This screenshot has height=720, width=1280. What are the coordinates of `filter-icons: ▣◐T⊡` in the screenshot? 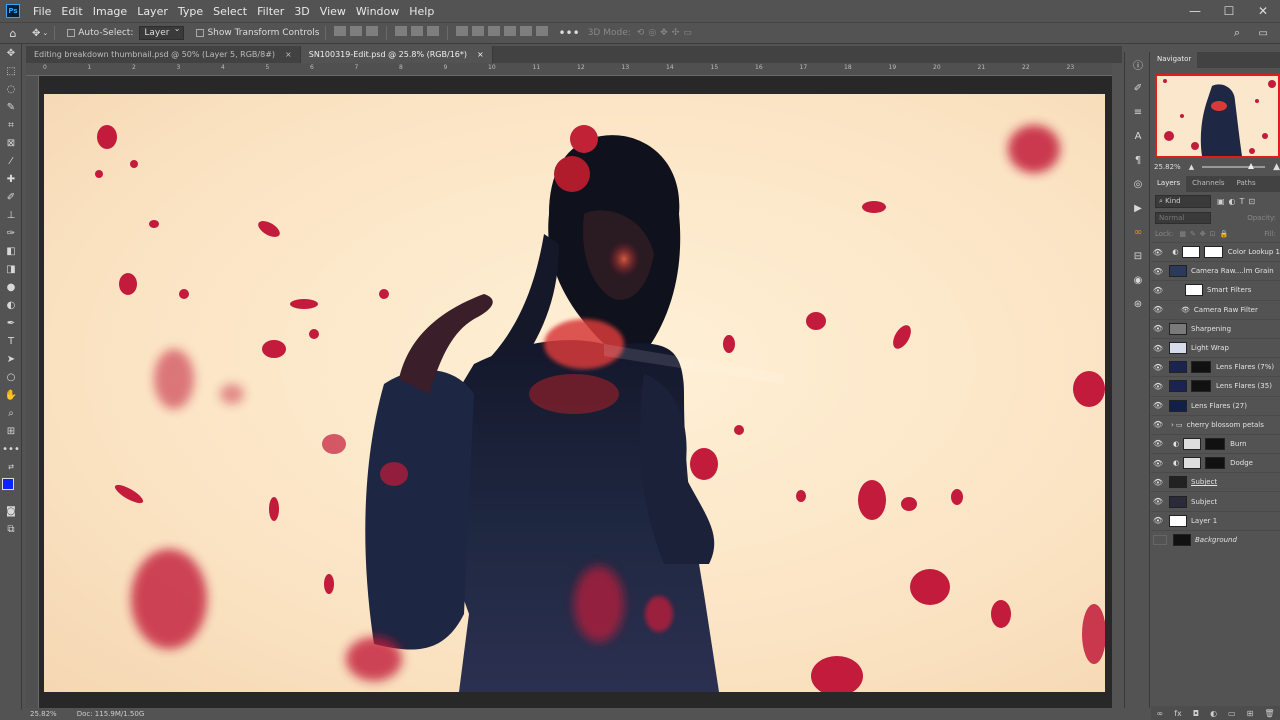 It's located at (1238, 201).